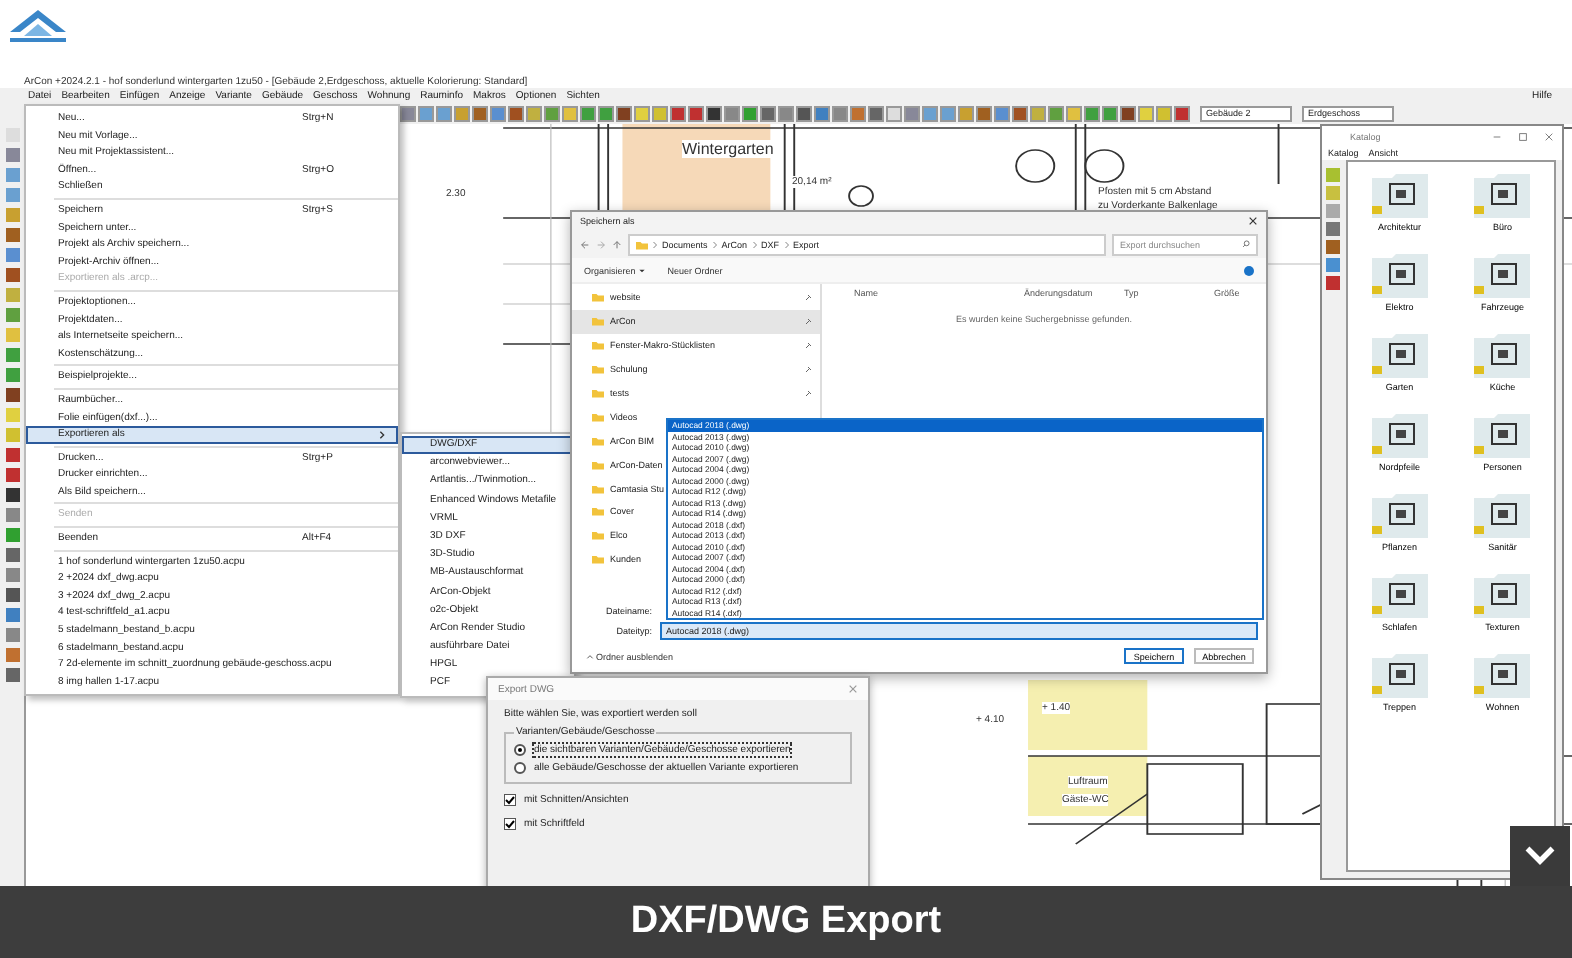 The image size is (1572, 958). Describe the element at coordinates (728, 149) in the screenshot. I see `plan-label: Wintergarten` at that location.